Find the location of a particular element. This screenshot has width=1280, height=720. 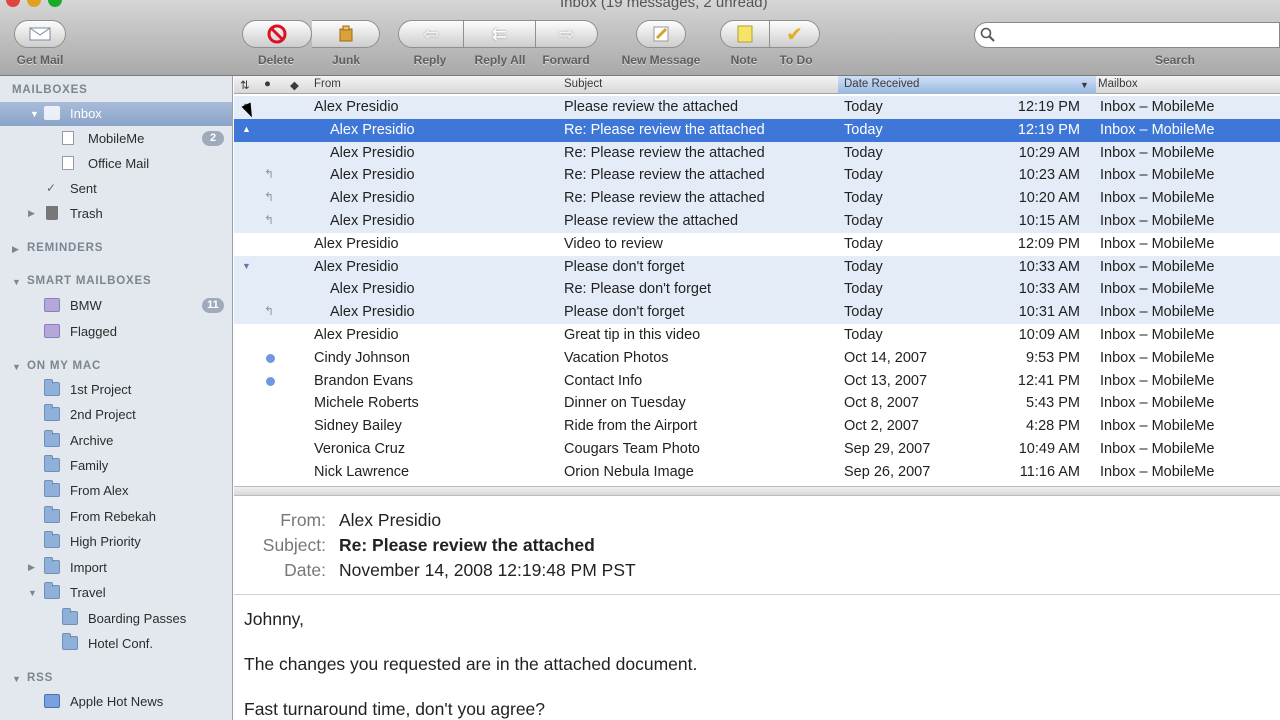

reminders-header: REMINDERS is located at coordinates (65, 248).